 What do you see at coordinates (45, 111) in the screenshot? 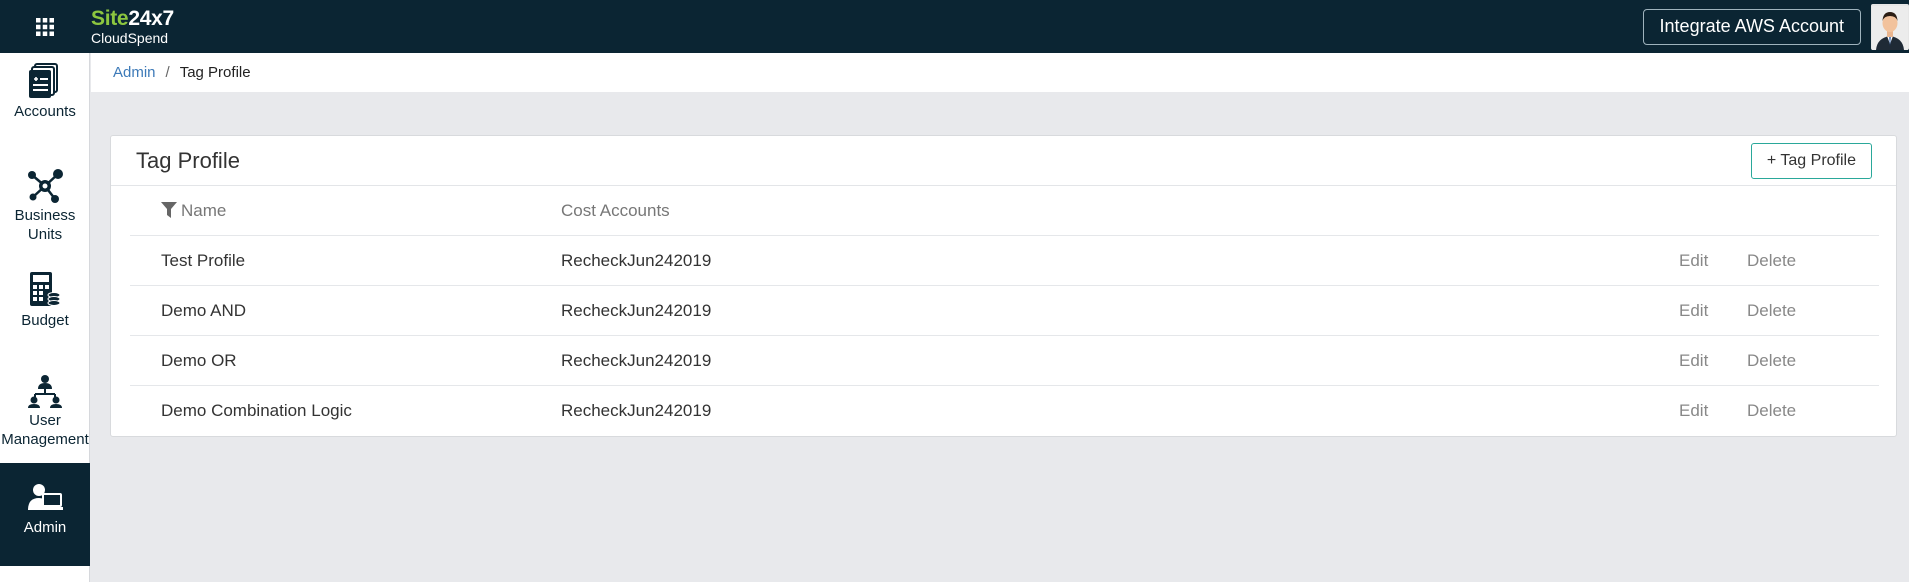
I see `sidebar-item-label: Accounts` at bounding box center [45, 111].